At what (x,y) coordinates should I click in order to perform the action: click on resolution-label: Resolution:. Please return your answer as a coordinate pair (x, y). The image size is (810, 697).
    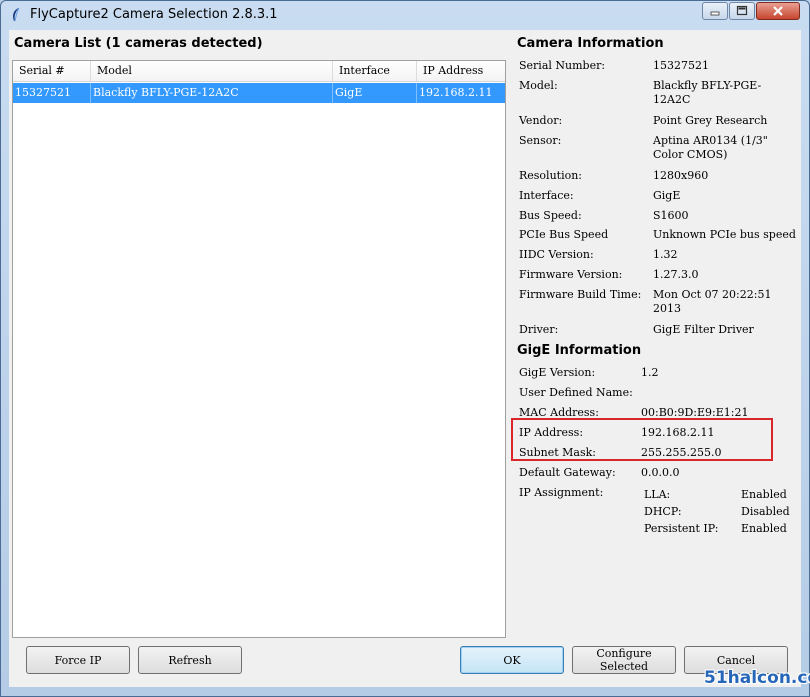
    Looking at the image, I should click on (551, 175).